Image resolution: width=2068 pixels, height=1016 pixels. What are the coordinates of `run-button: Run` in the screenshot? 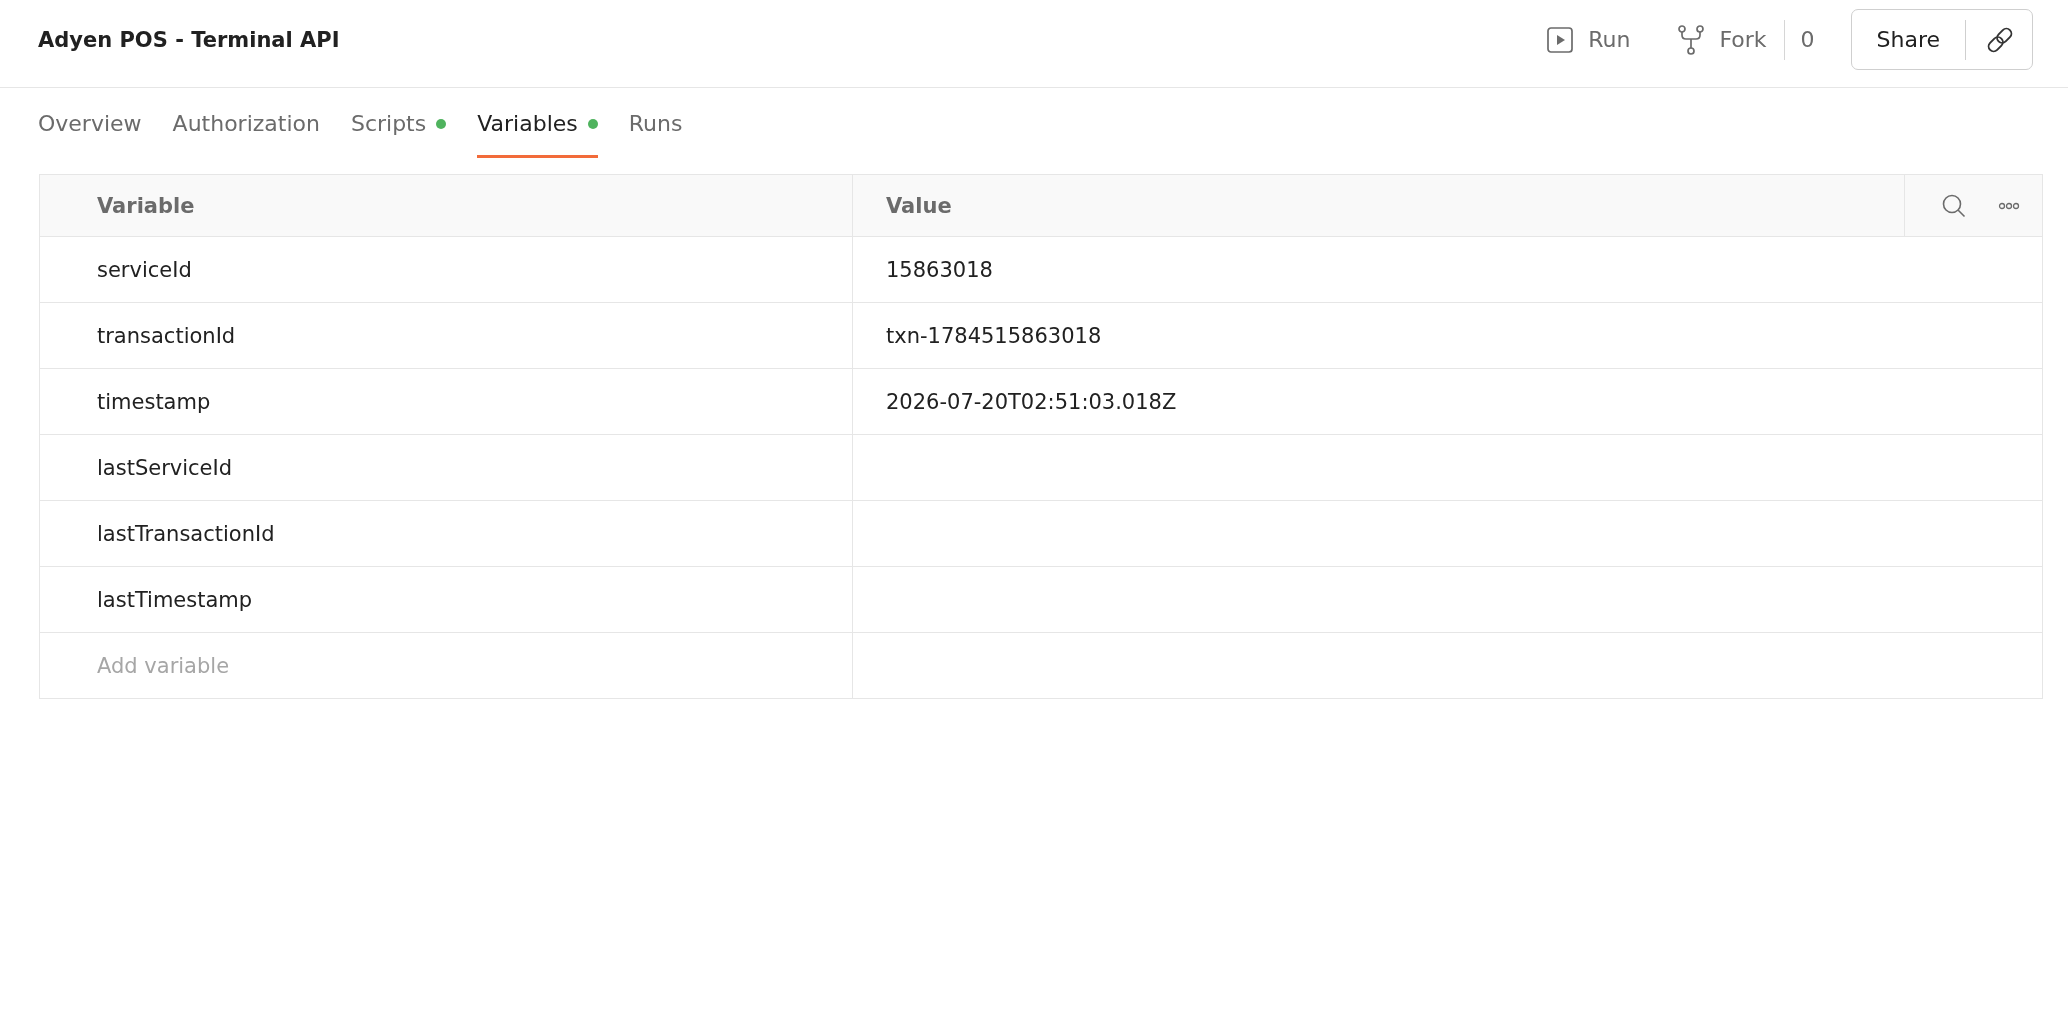 It's located at (1589, 39).